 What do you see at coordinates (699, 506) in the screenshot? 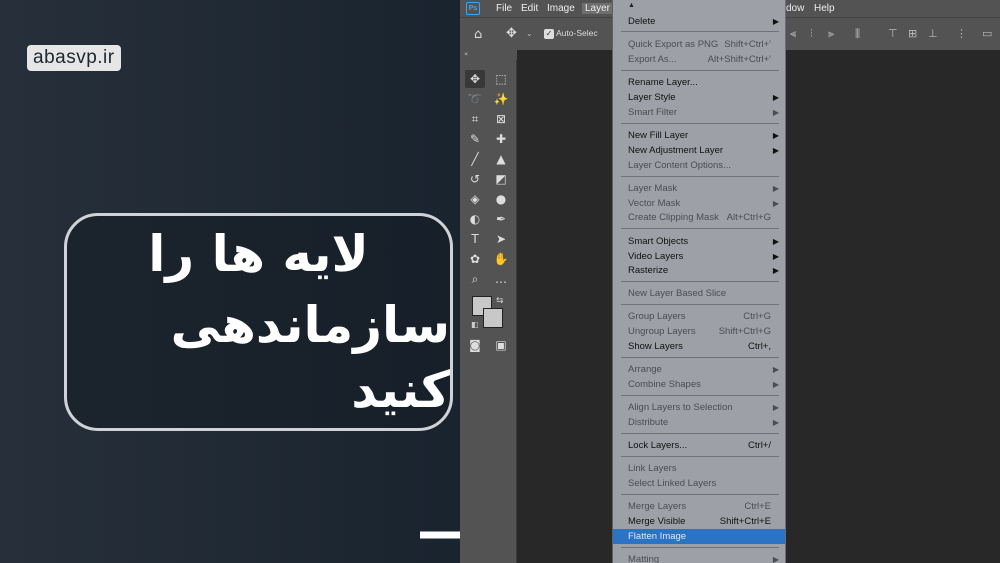
I see `menu-item-merge-layers: Merge Layers Ctrl+E` at bounding box center [699, 506].